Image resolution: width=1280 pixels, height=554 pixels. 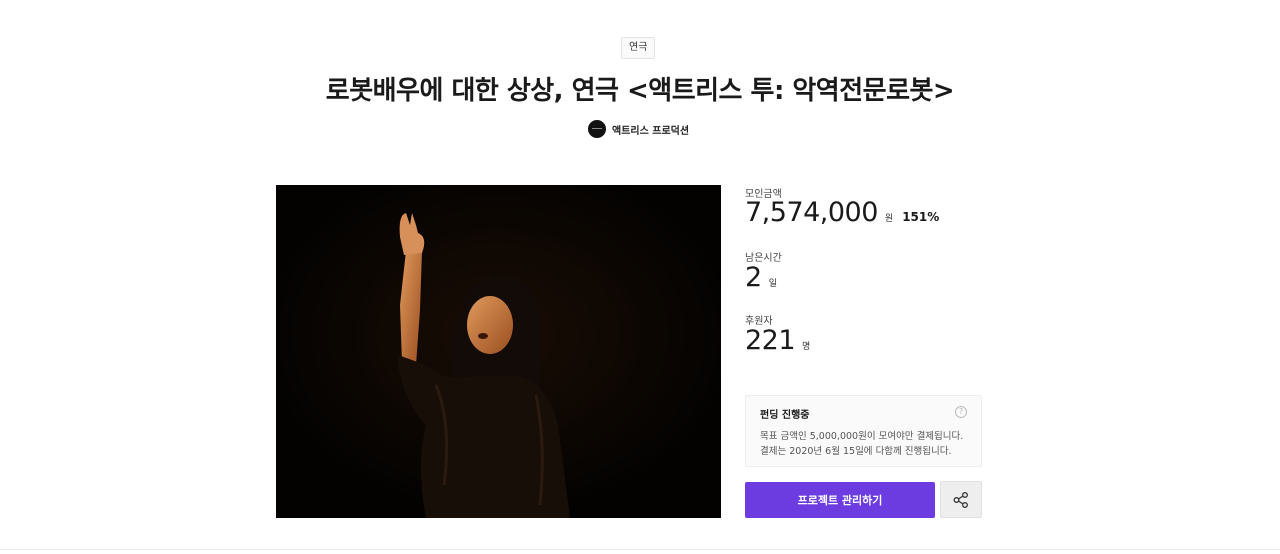 I want to click on backers-value: 221, so click(x=770, y=340).